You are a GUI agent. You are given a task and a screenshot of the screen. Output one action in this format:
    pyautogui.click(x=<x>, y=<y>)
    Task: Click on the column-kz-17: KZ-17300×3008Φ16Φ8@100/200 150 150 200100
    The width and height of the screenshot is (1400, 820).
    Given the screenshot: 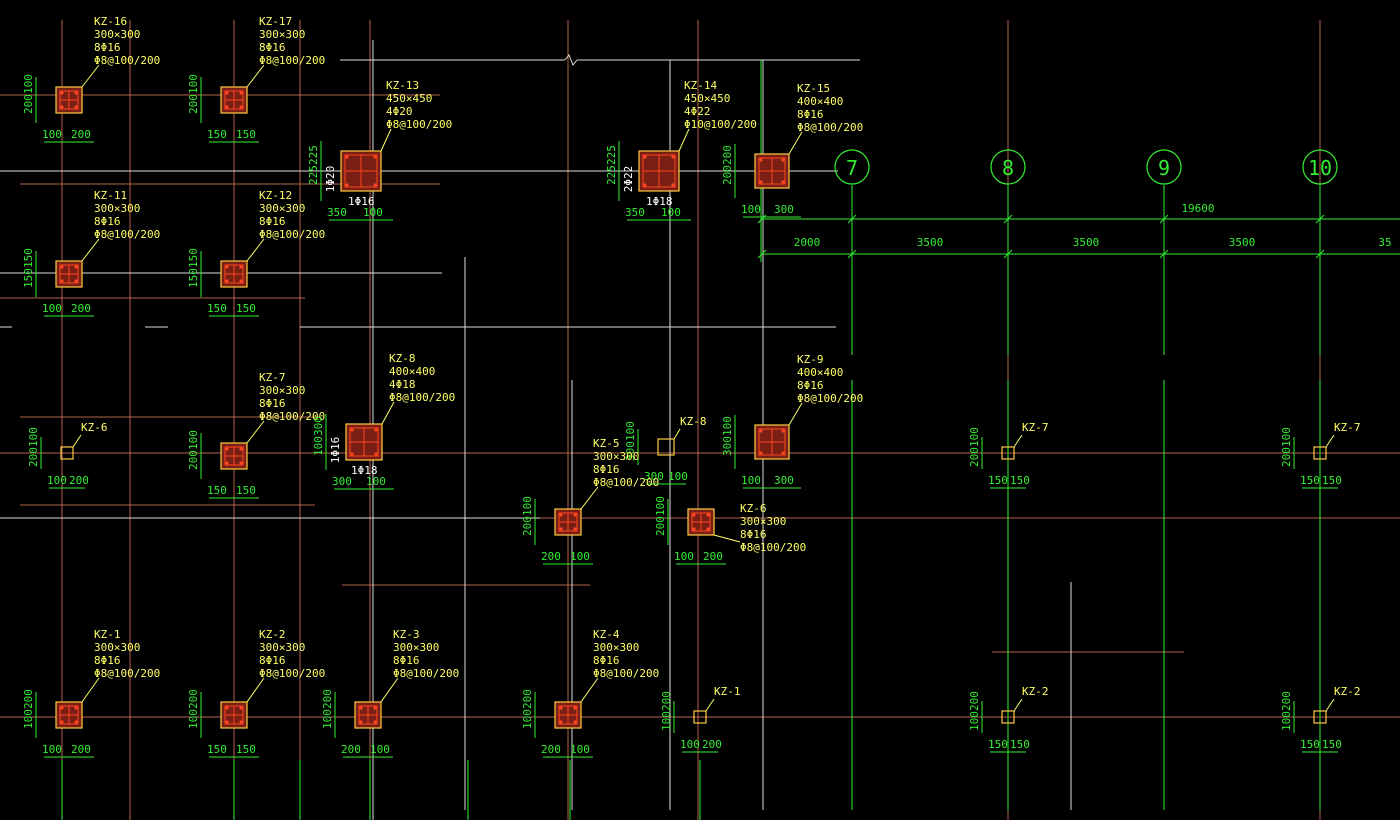 What is the action you would take?
    pyautogui.click(x=256, y=79)
    